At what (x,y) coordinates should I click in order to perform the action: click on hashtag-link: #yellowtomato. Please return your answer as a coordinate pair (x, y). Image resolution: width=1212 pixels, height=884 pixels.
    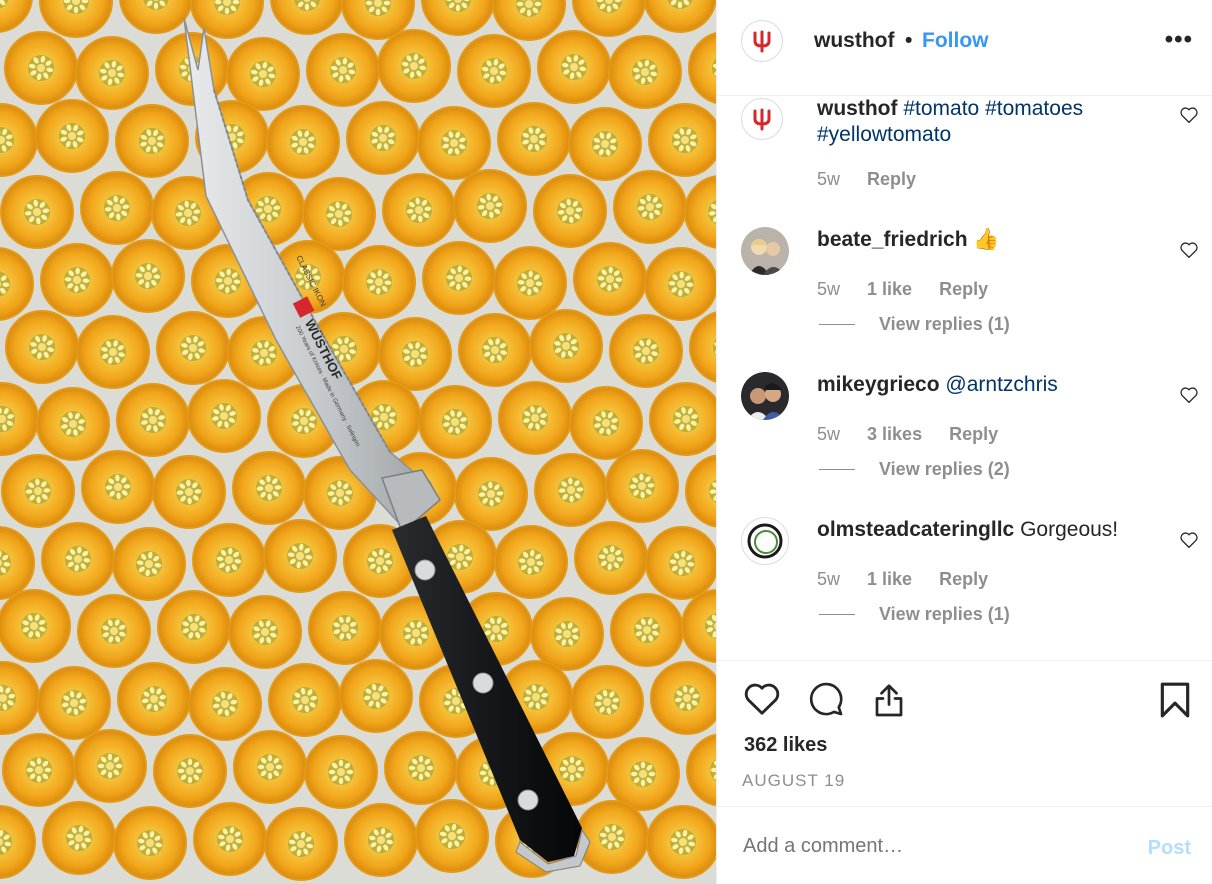
    Looking at the image, I should click on (884, 134).